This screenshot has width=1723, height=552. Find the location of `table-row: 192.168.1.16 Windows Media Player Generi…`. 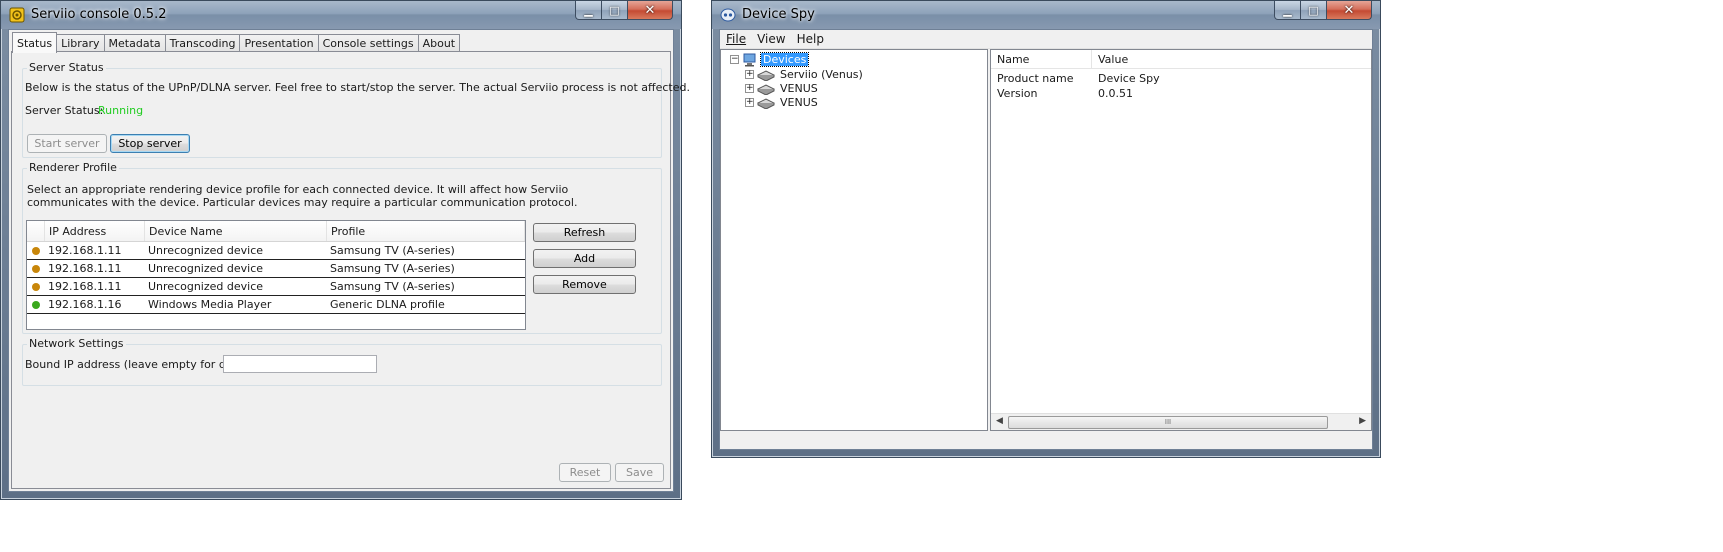

table-row: 192.168.1.16 Windows Media Player Generi… is located at coordinates (276, 305).